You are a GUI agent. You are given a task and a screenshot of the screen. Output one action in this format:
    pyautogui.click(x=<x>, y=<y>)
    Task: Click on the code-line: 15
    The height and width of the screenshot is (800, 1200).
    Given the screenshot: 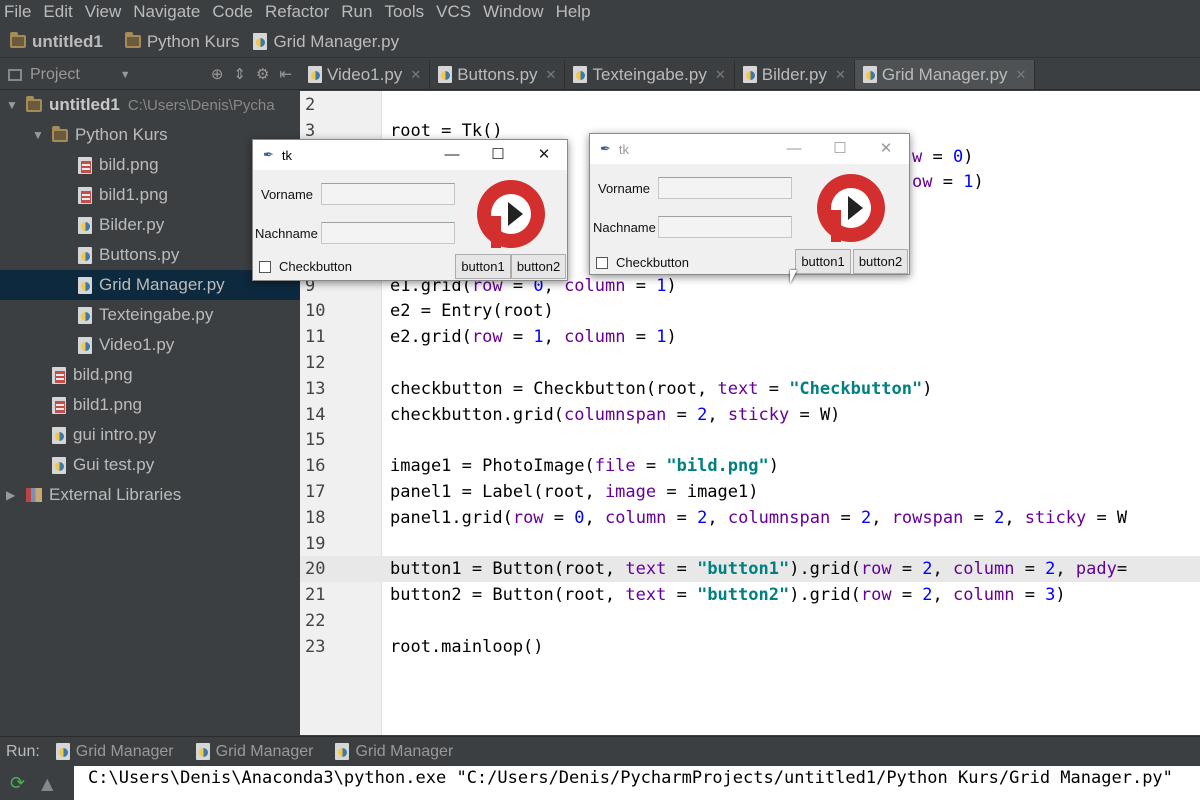 What is the action you would take?
    pyautogui.click(x=750, y=440)
    